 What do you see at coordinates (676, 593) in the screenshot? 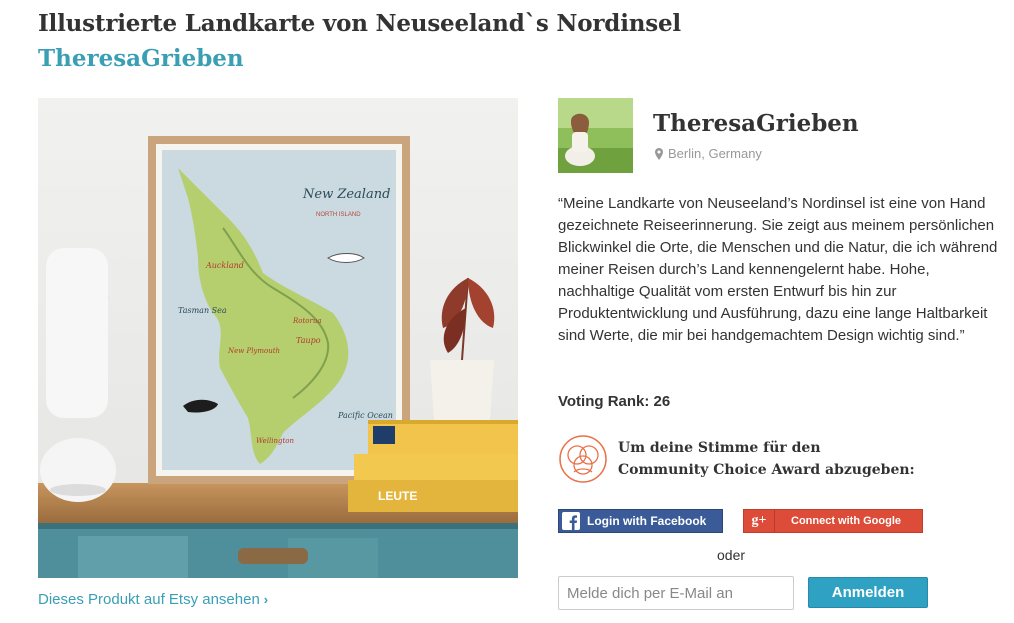
I see `email-input` at bounding box center [676, 593].